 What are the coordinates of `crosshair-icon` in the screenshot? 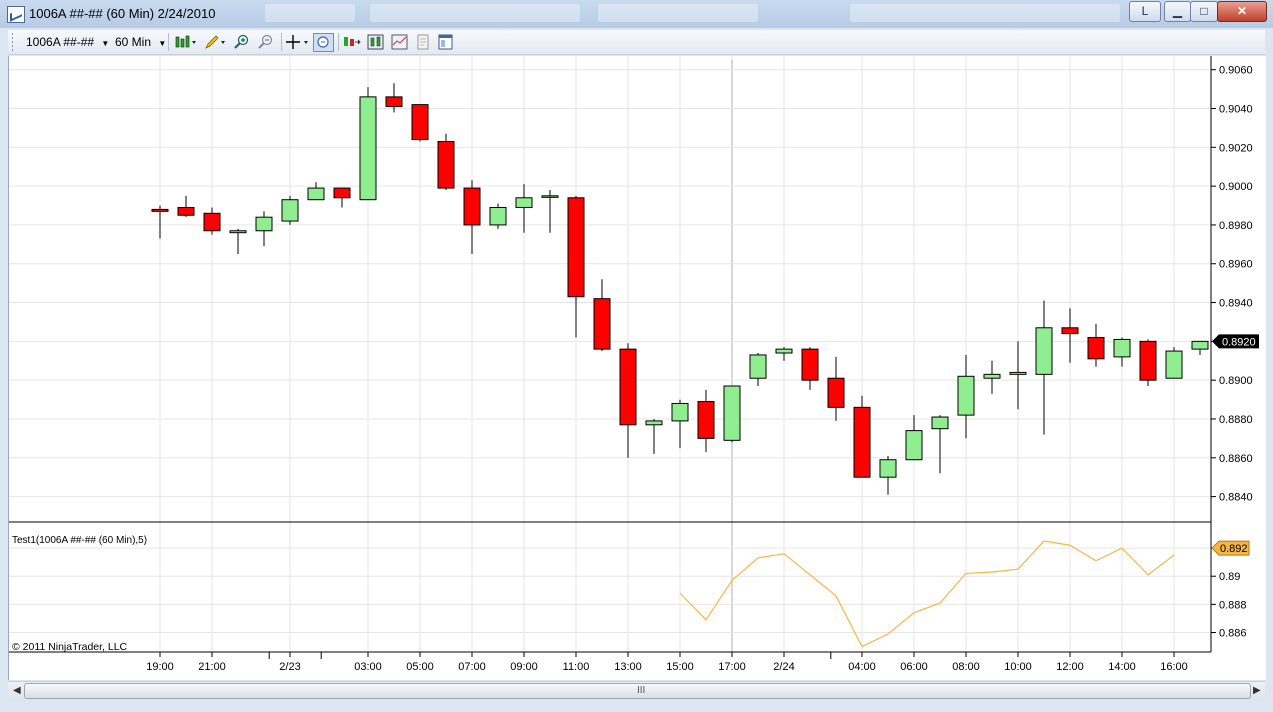 It's located at (297, 42).